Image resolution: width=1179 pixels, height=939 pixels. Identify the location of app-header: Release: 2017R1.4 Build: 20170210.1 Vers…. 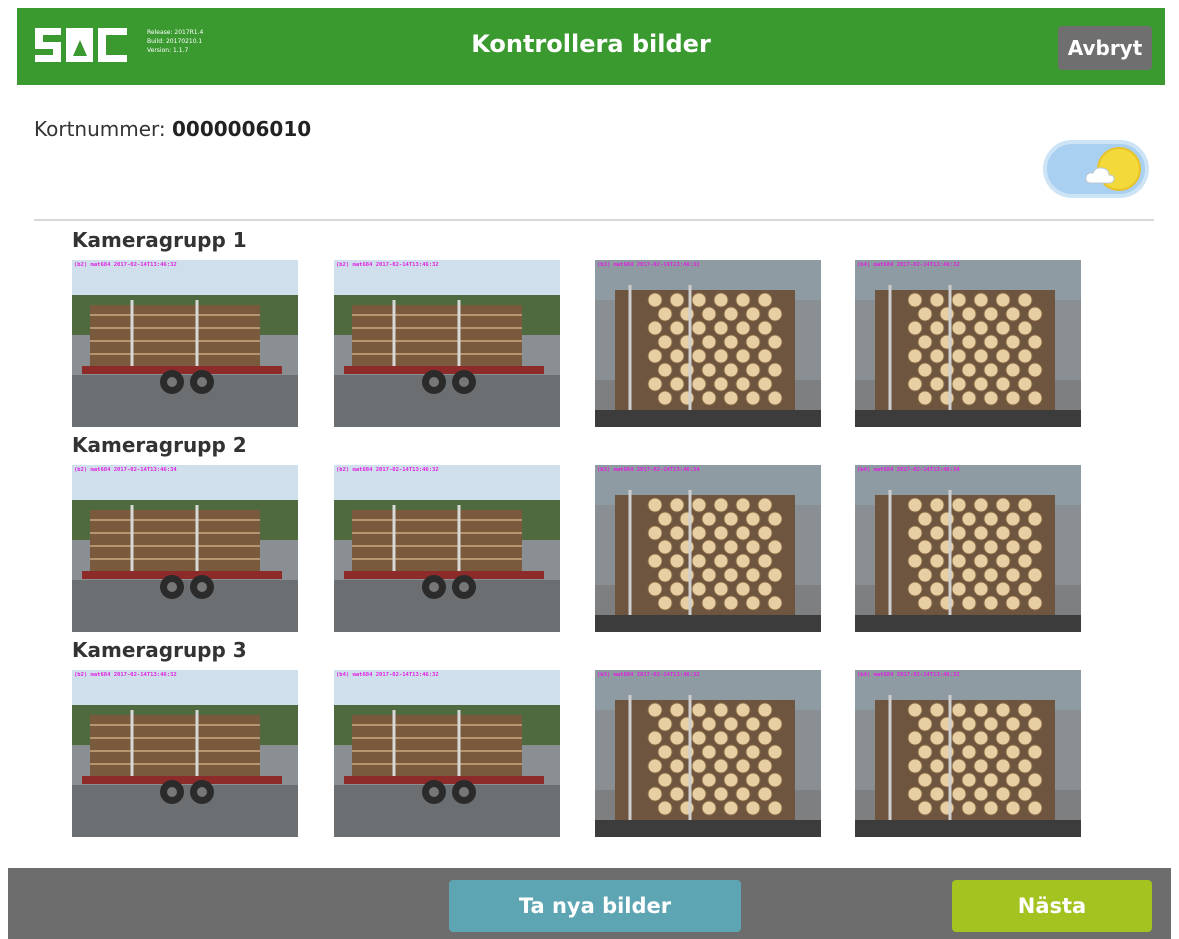
(591, 46).